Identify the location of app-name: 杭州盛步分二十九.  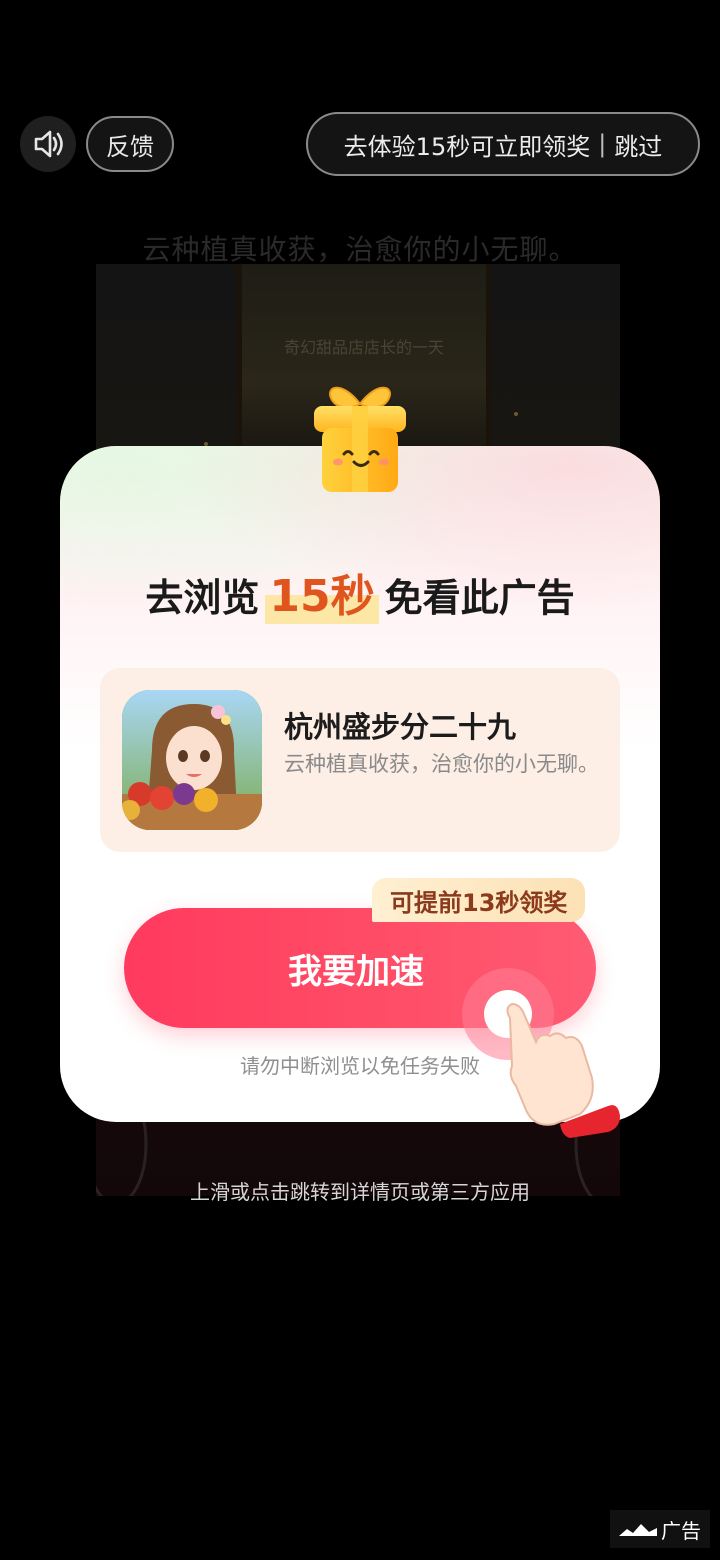
(400, 727).